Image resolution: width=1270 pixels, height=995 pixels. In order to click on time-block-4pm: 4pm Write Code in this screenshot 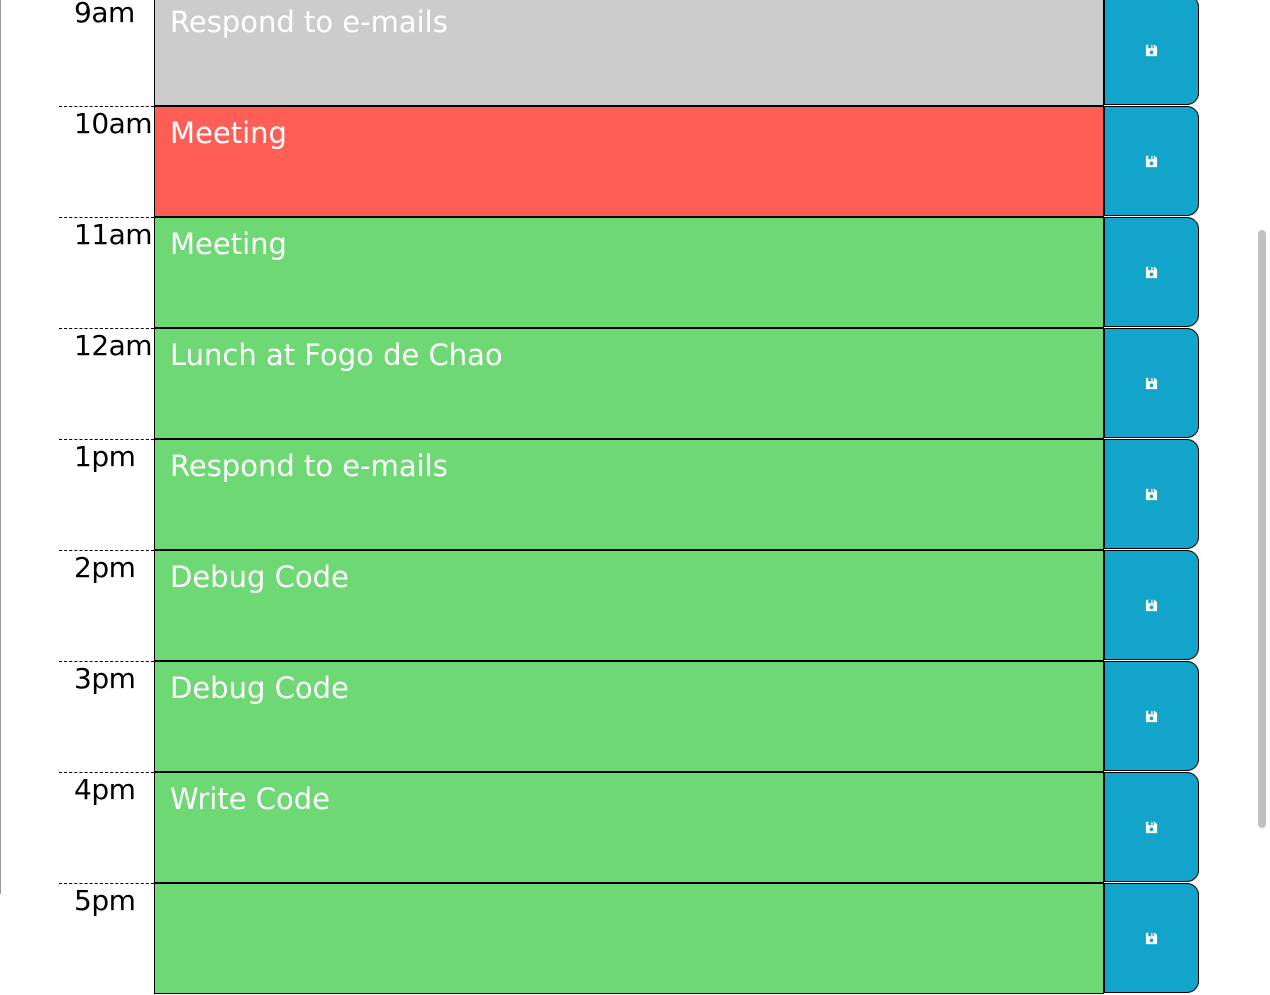, I will do `click(628, 827)`.